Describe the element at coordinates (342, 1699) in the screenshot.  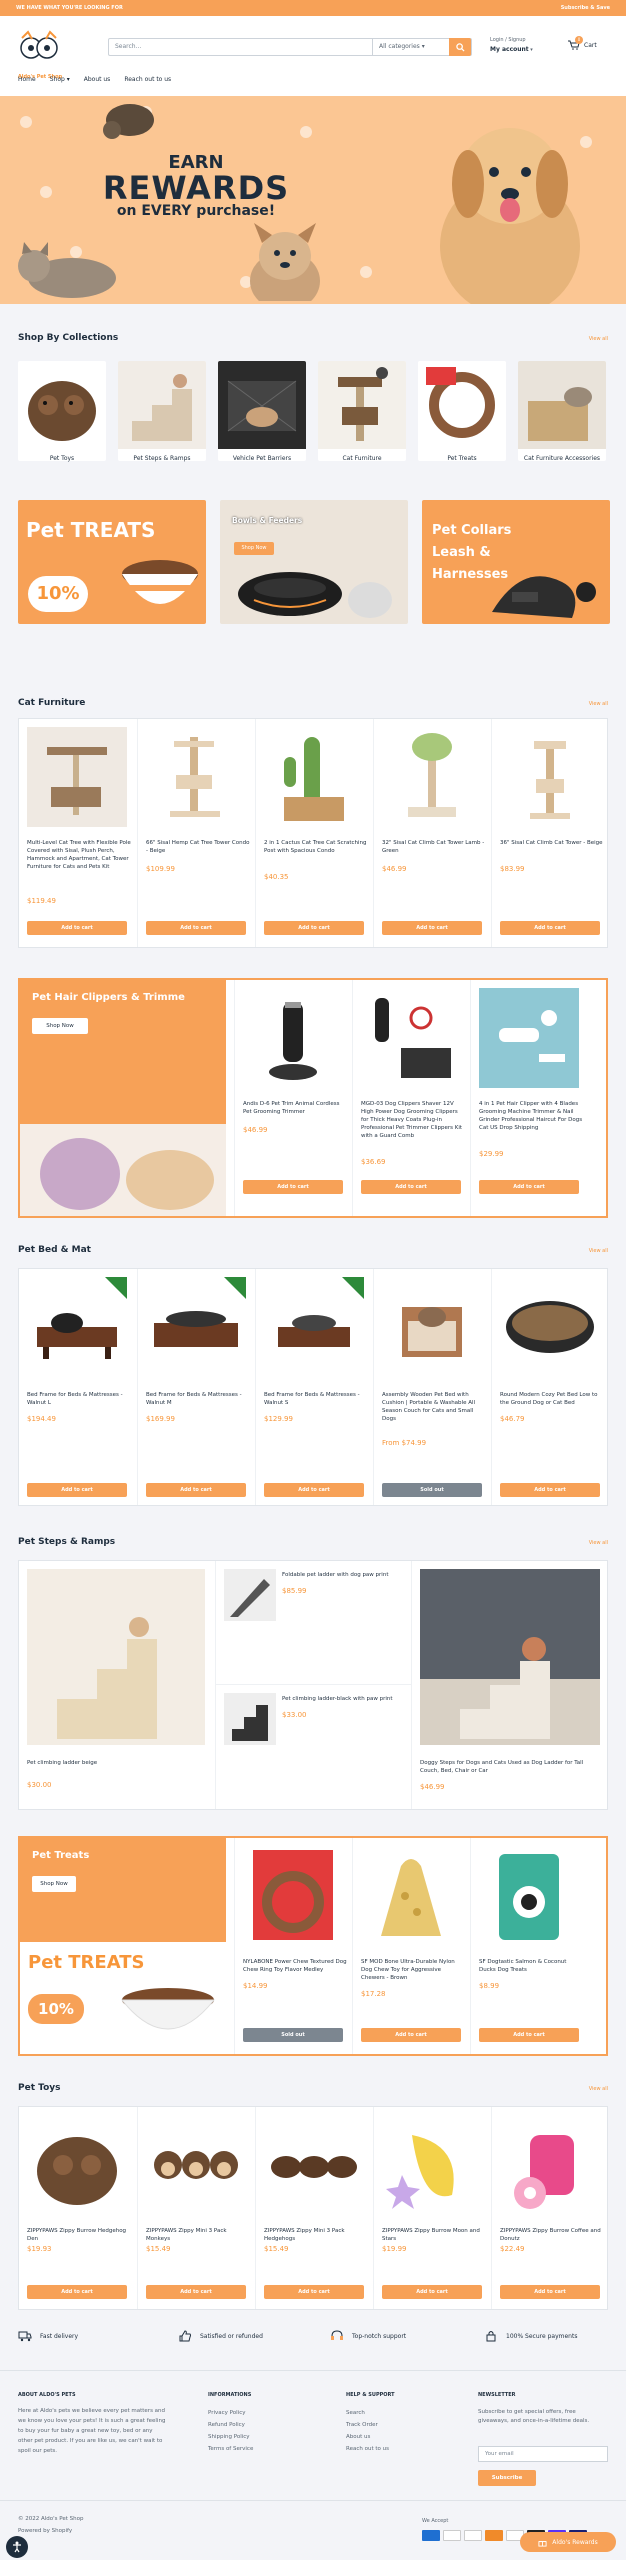
I see `product-title: Pet climbing ladder-black with paw print` at that location.